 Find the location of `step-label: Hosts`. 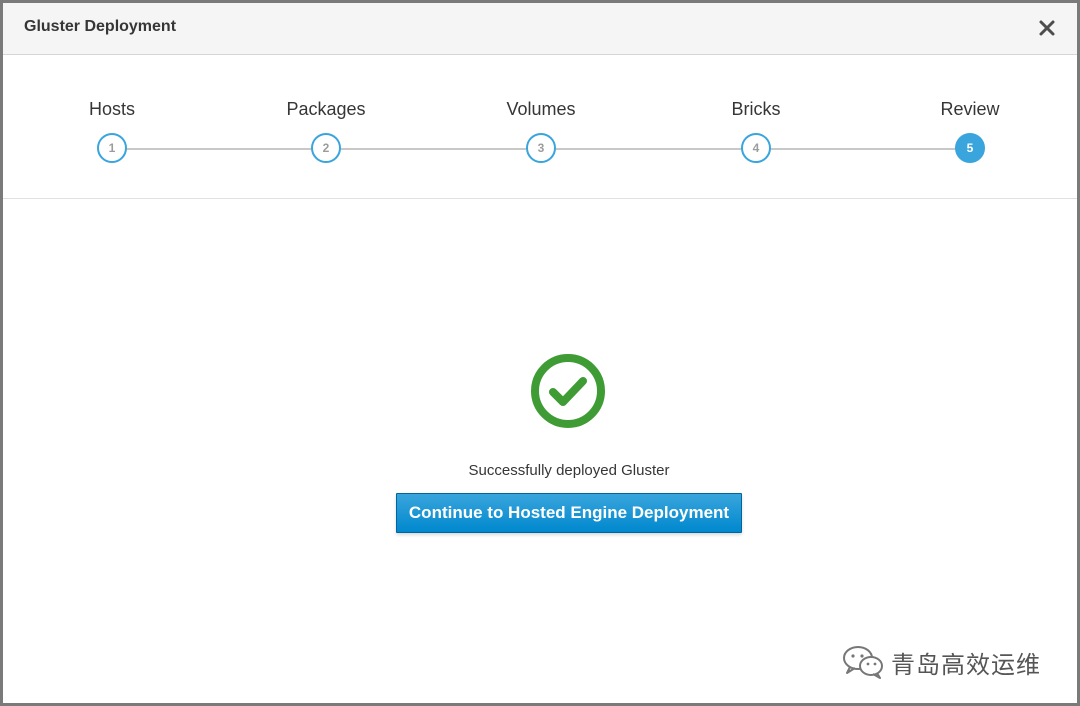

step-label: Hosts is located at coordinates (111, 109).